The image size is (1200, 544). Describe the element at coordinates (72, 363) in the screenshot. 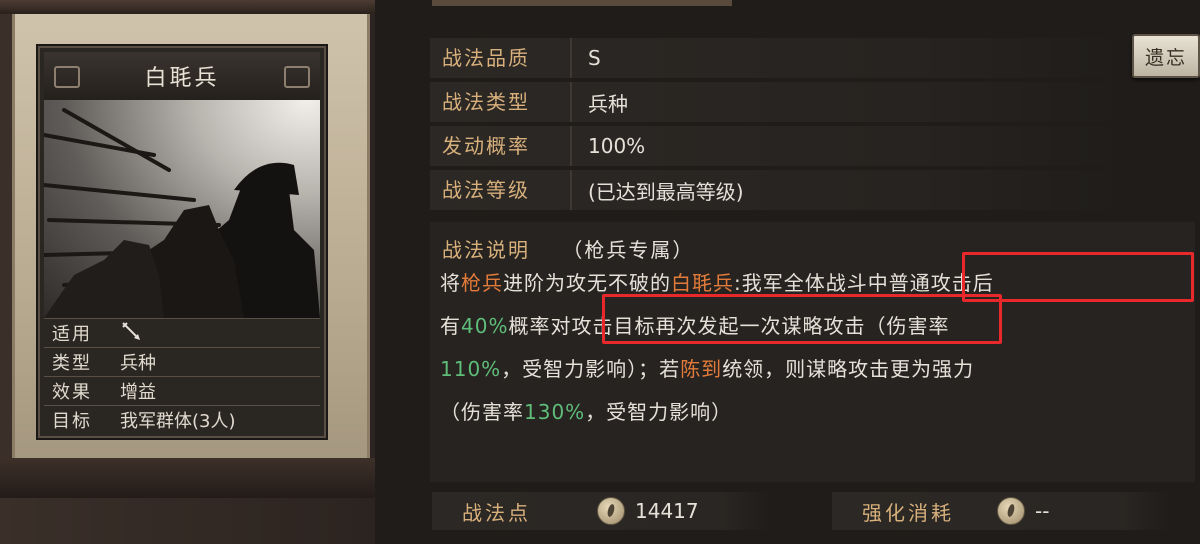

I see `card-field-key: 类型` at that location.